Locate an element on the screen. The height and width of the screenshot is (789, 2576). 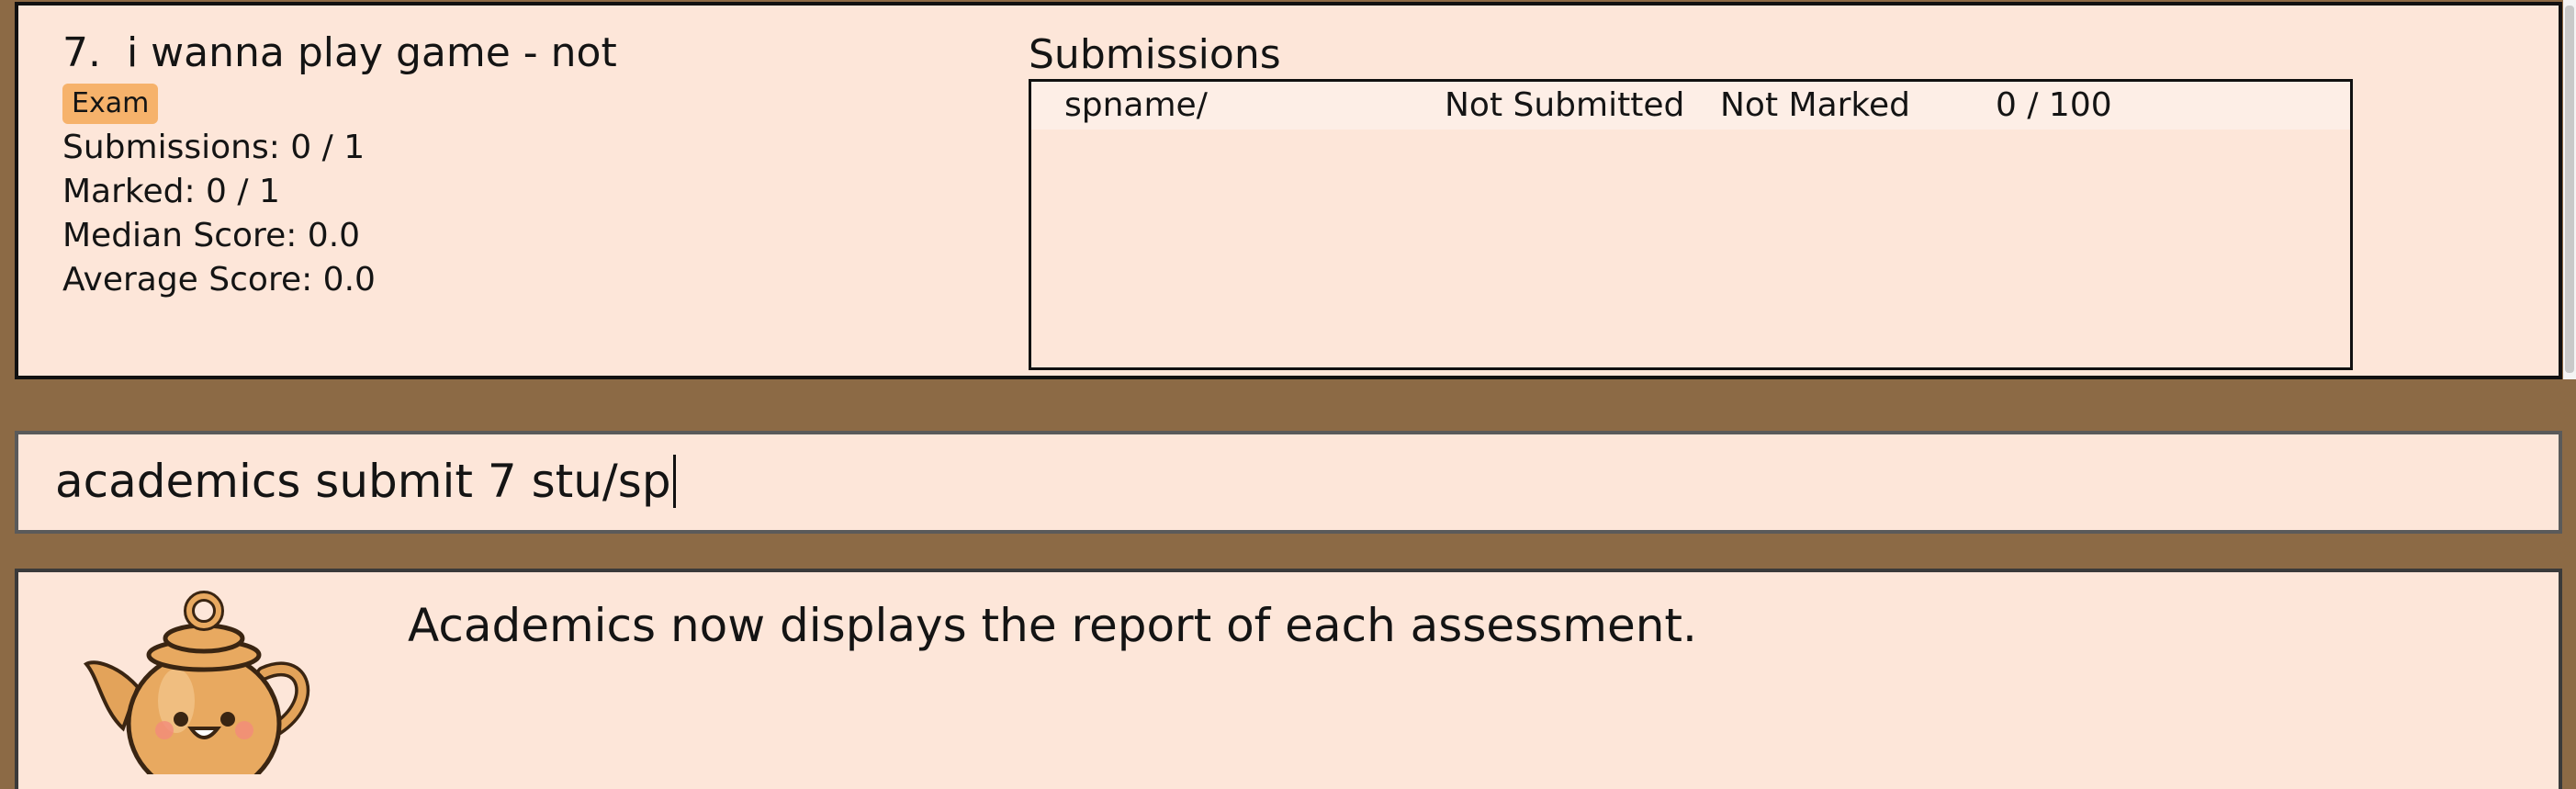
scrollbar-thumb is located at coordinates (2569, 189).